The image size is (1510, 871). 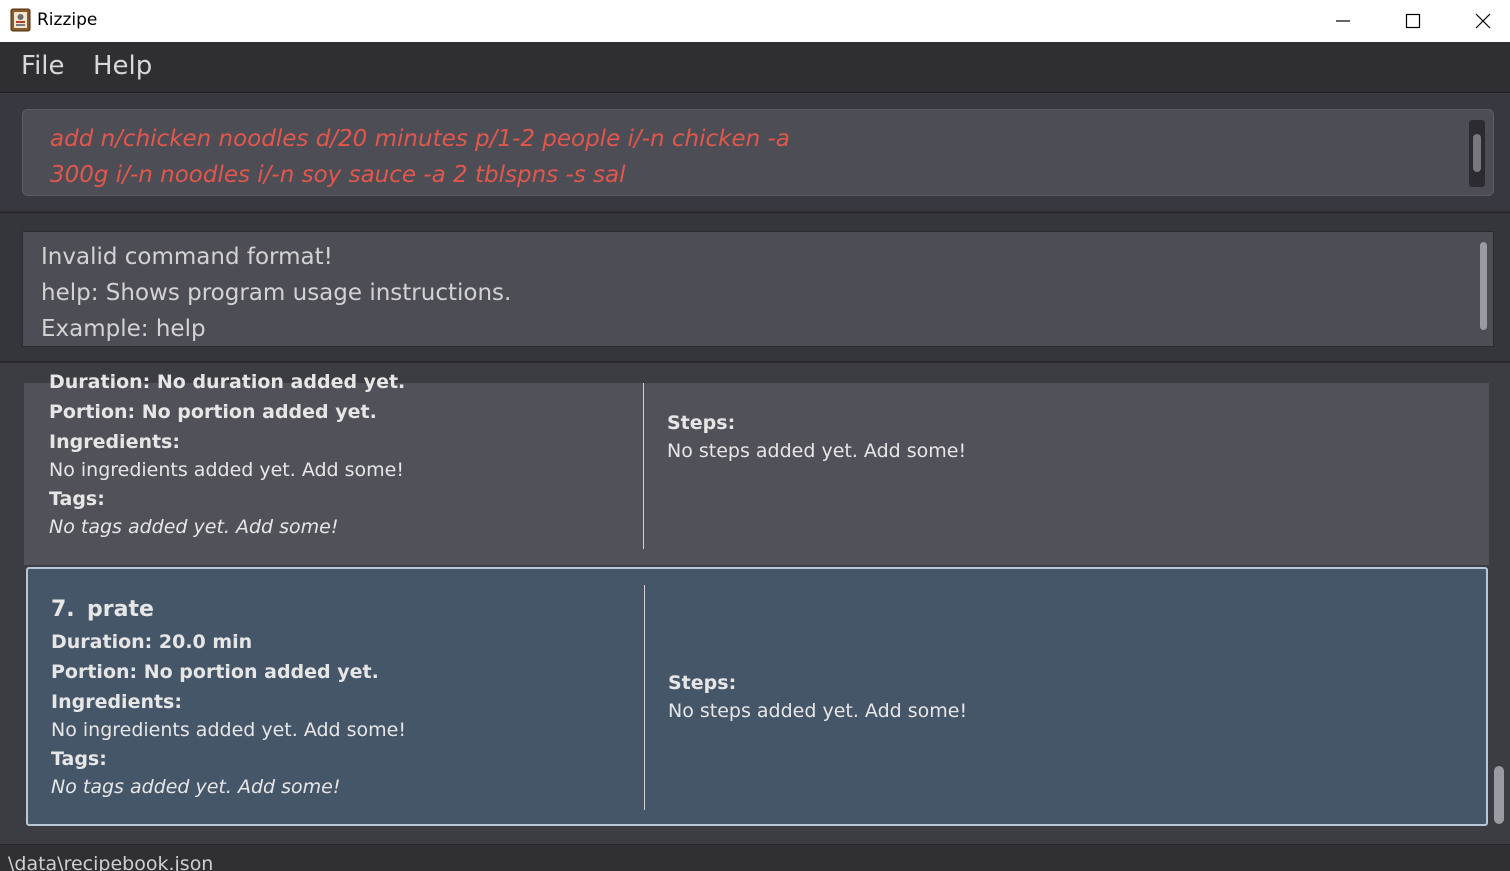 I want to click on result-scrollbar, so click(x=1483, y=288).